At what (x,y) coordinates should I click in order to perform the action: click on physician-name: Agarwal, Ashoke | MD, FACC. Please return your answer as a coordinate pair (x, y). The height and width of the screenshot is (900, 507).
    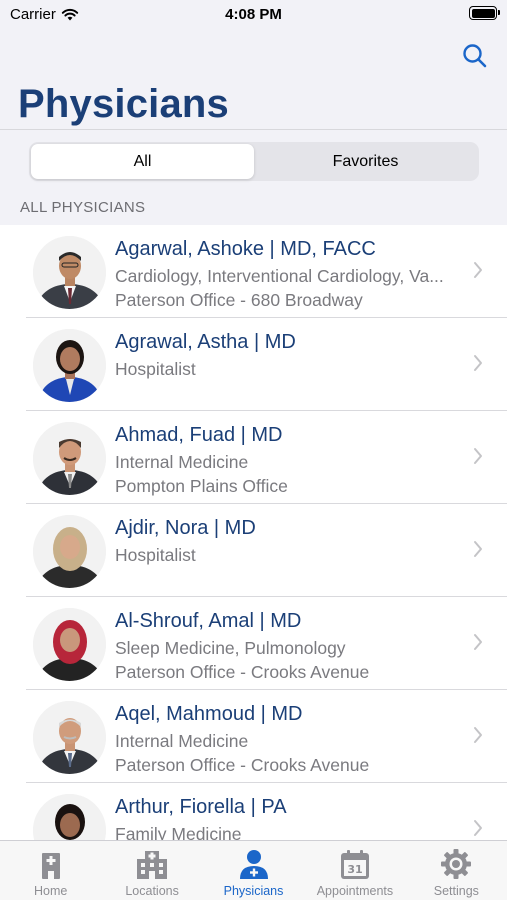
    Looking at the image, I should click on (245, 249).